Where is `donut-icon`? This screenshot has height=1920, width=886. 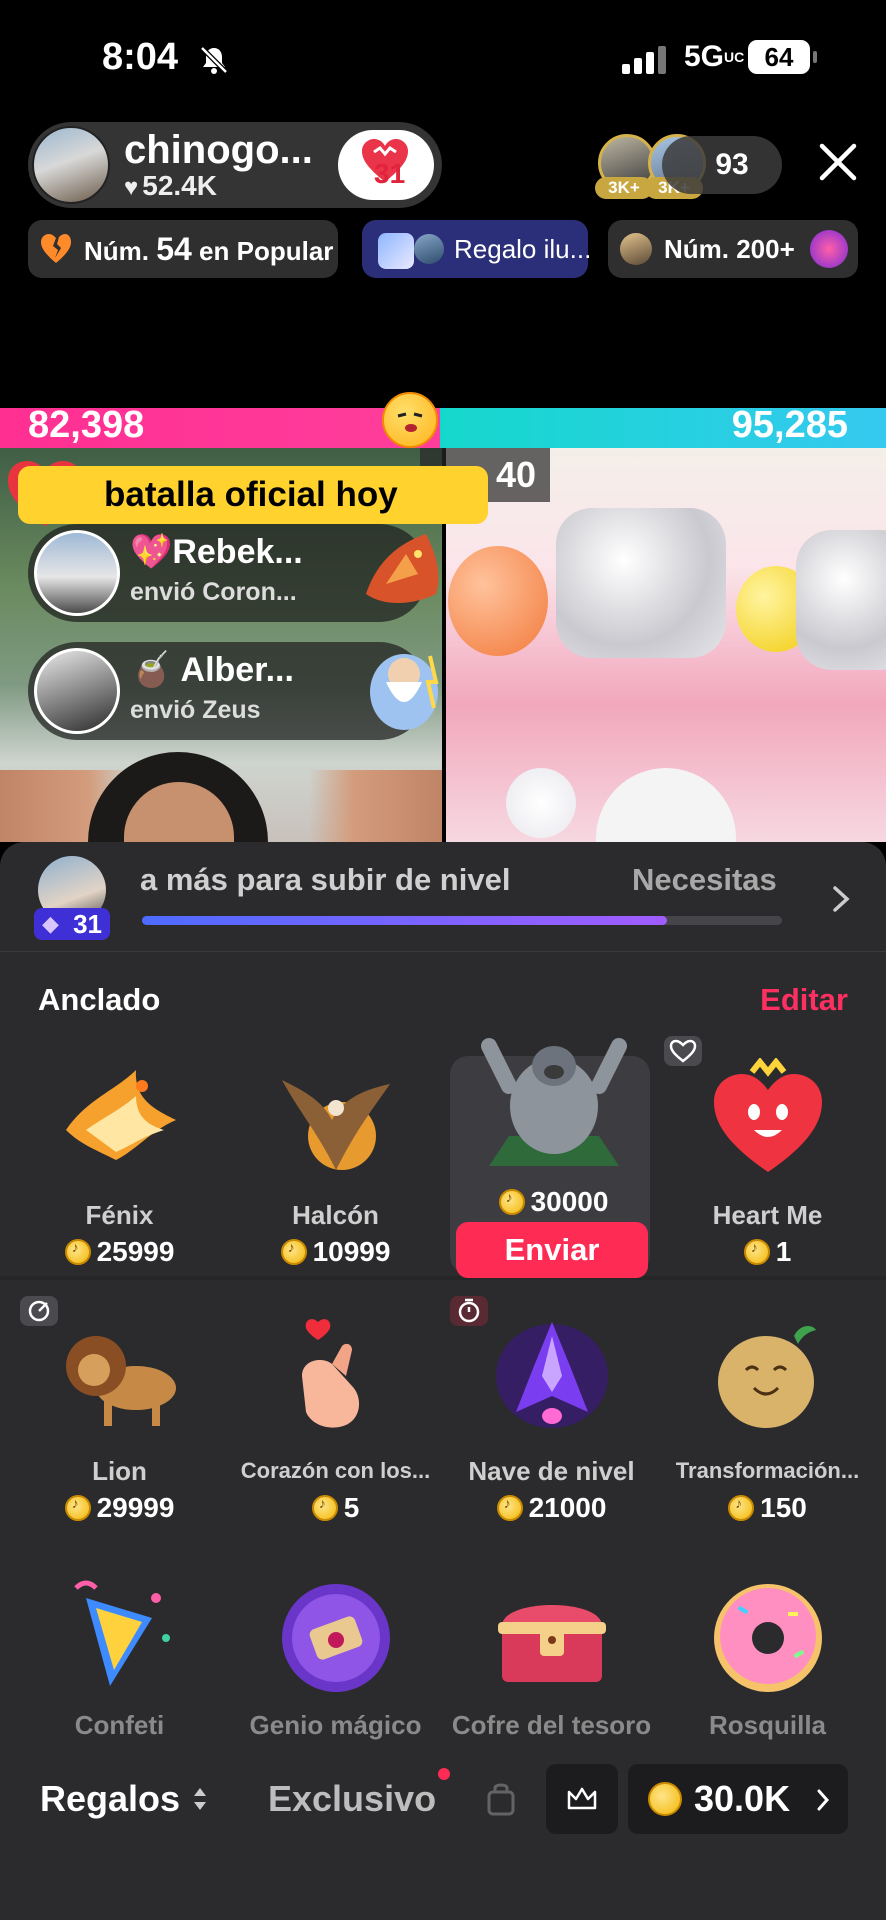
donut-icon is located at coordinates (767, 1638).